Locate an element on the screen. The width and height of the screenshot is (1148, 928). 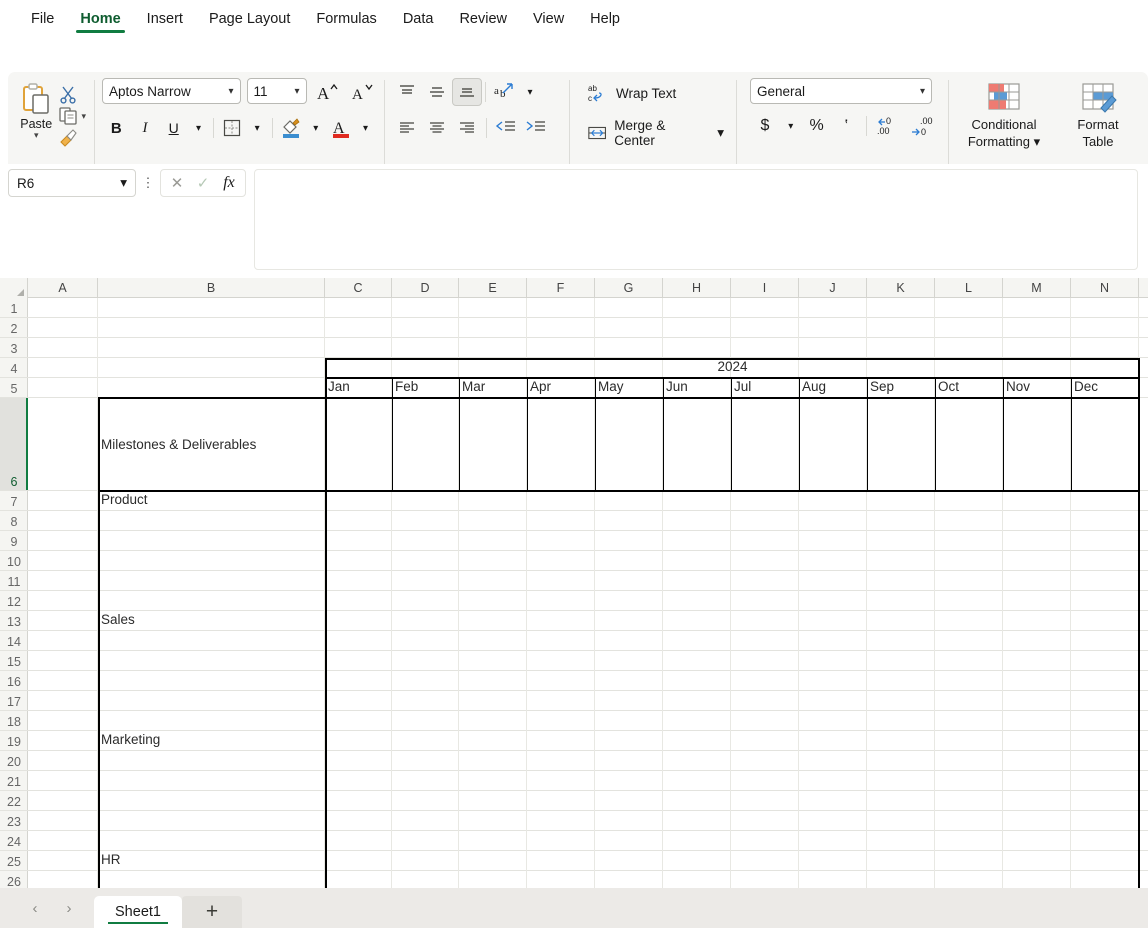
column-header-L: L is located at coordinates (969, 288).